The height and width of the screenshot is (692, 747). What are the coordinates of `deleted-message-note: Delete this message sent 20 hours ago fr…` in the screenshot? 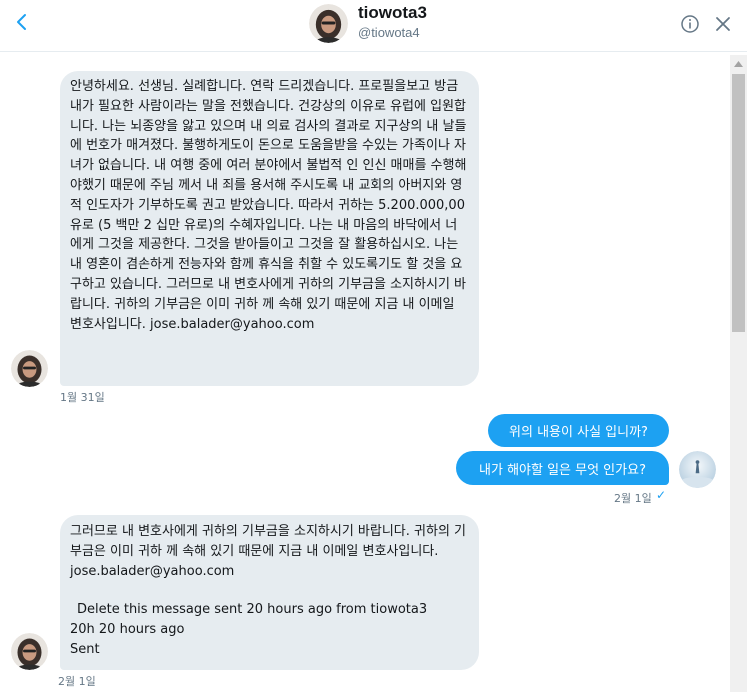 It's located at (252, 610).